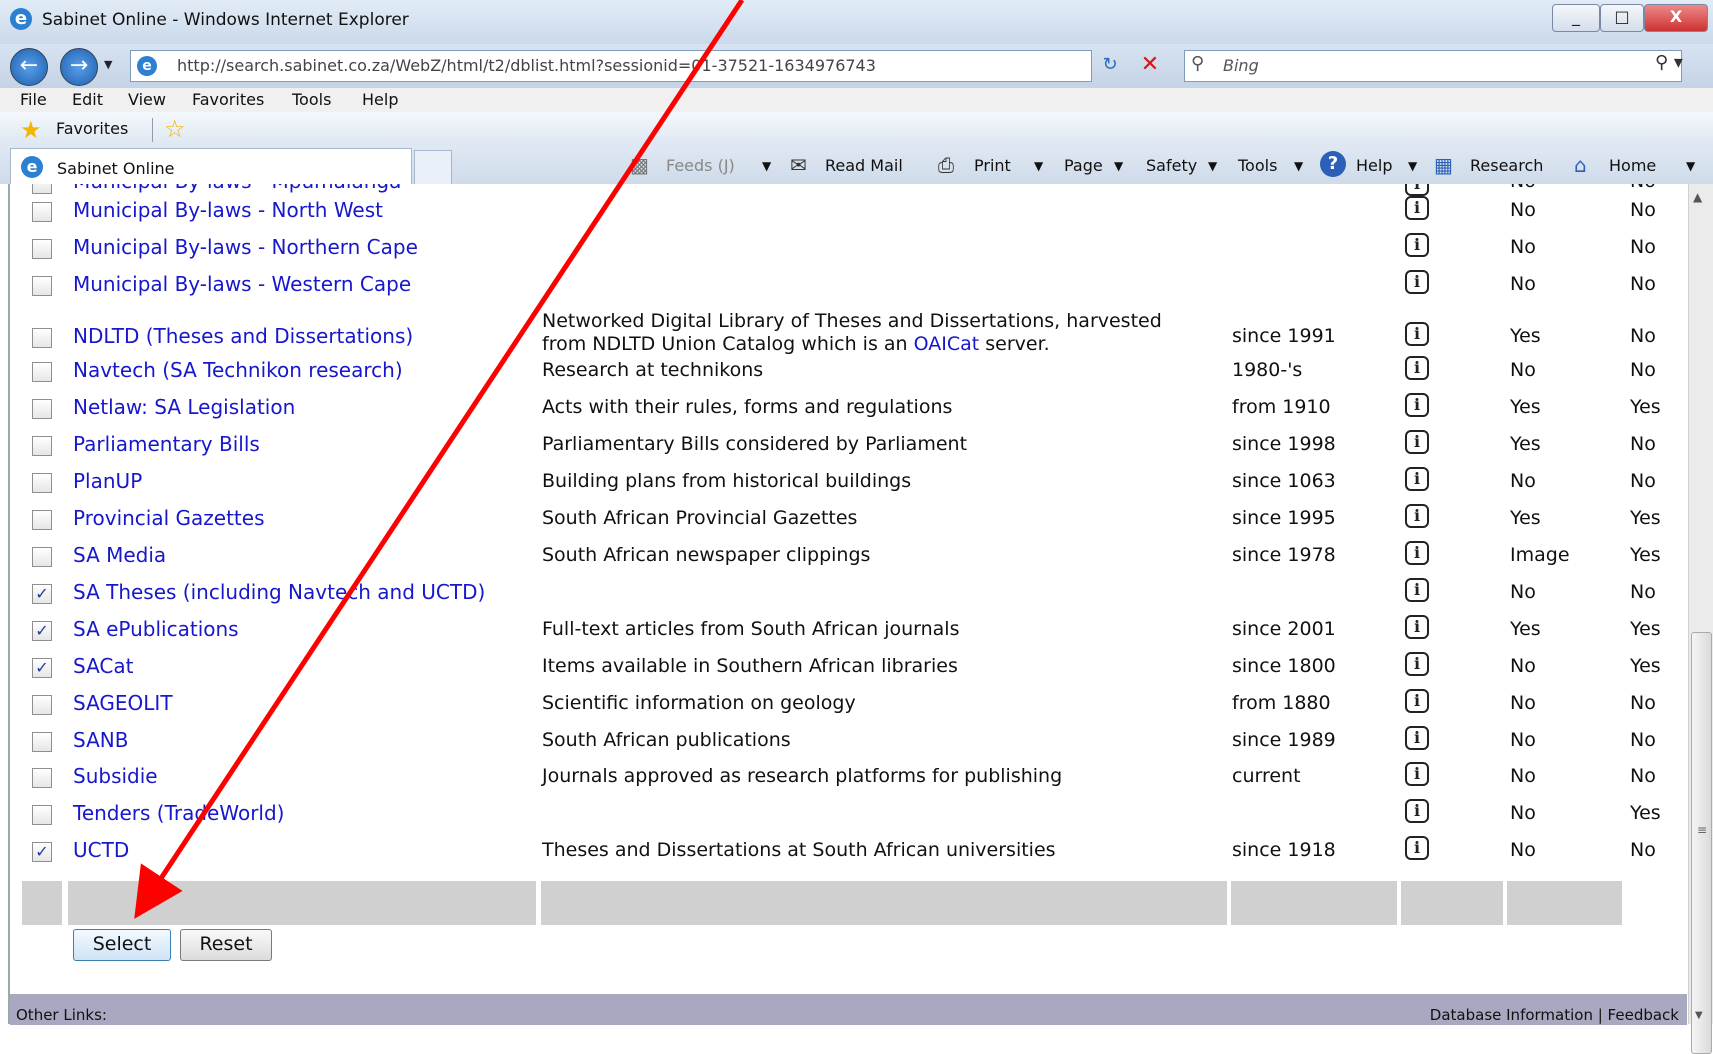 This screenshot has width=1713, height=1054. What do you see at coordinates (1554, 1015) in the screenshot?
I see `database-info-feedback-links: Database Information | Feedback` at bounding box center [1554, 1015].